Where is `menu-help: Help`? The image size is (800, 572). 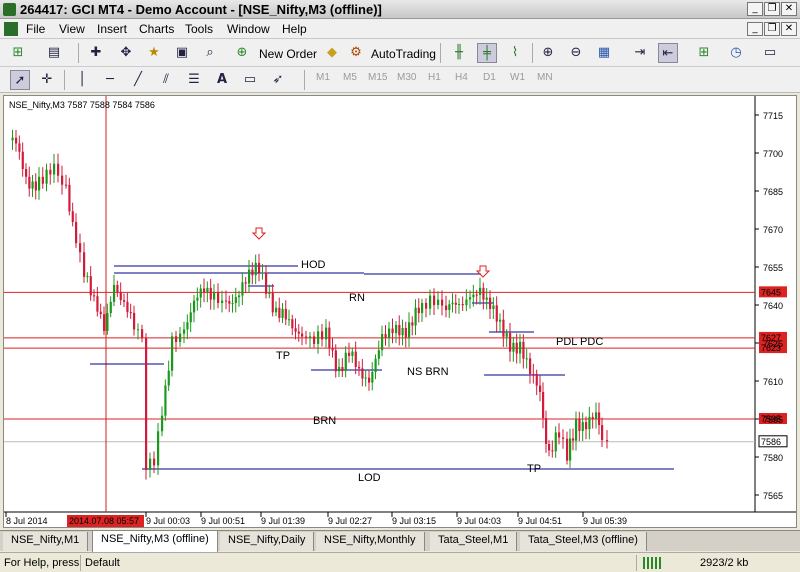 menu-help: Help is located at coordinates (294, 29).